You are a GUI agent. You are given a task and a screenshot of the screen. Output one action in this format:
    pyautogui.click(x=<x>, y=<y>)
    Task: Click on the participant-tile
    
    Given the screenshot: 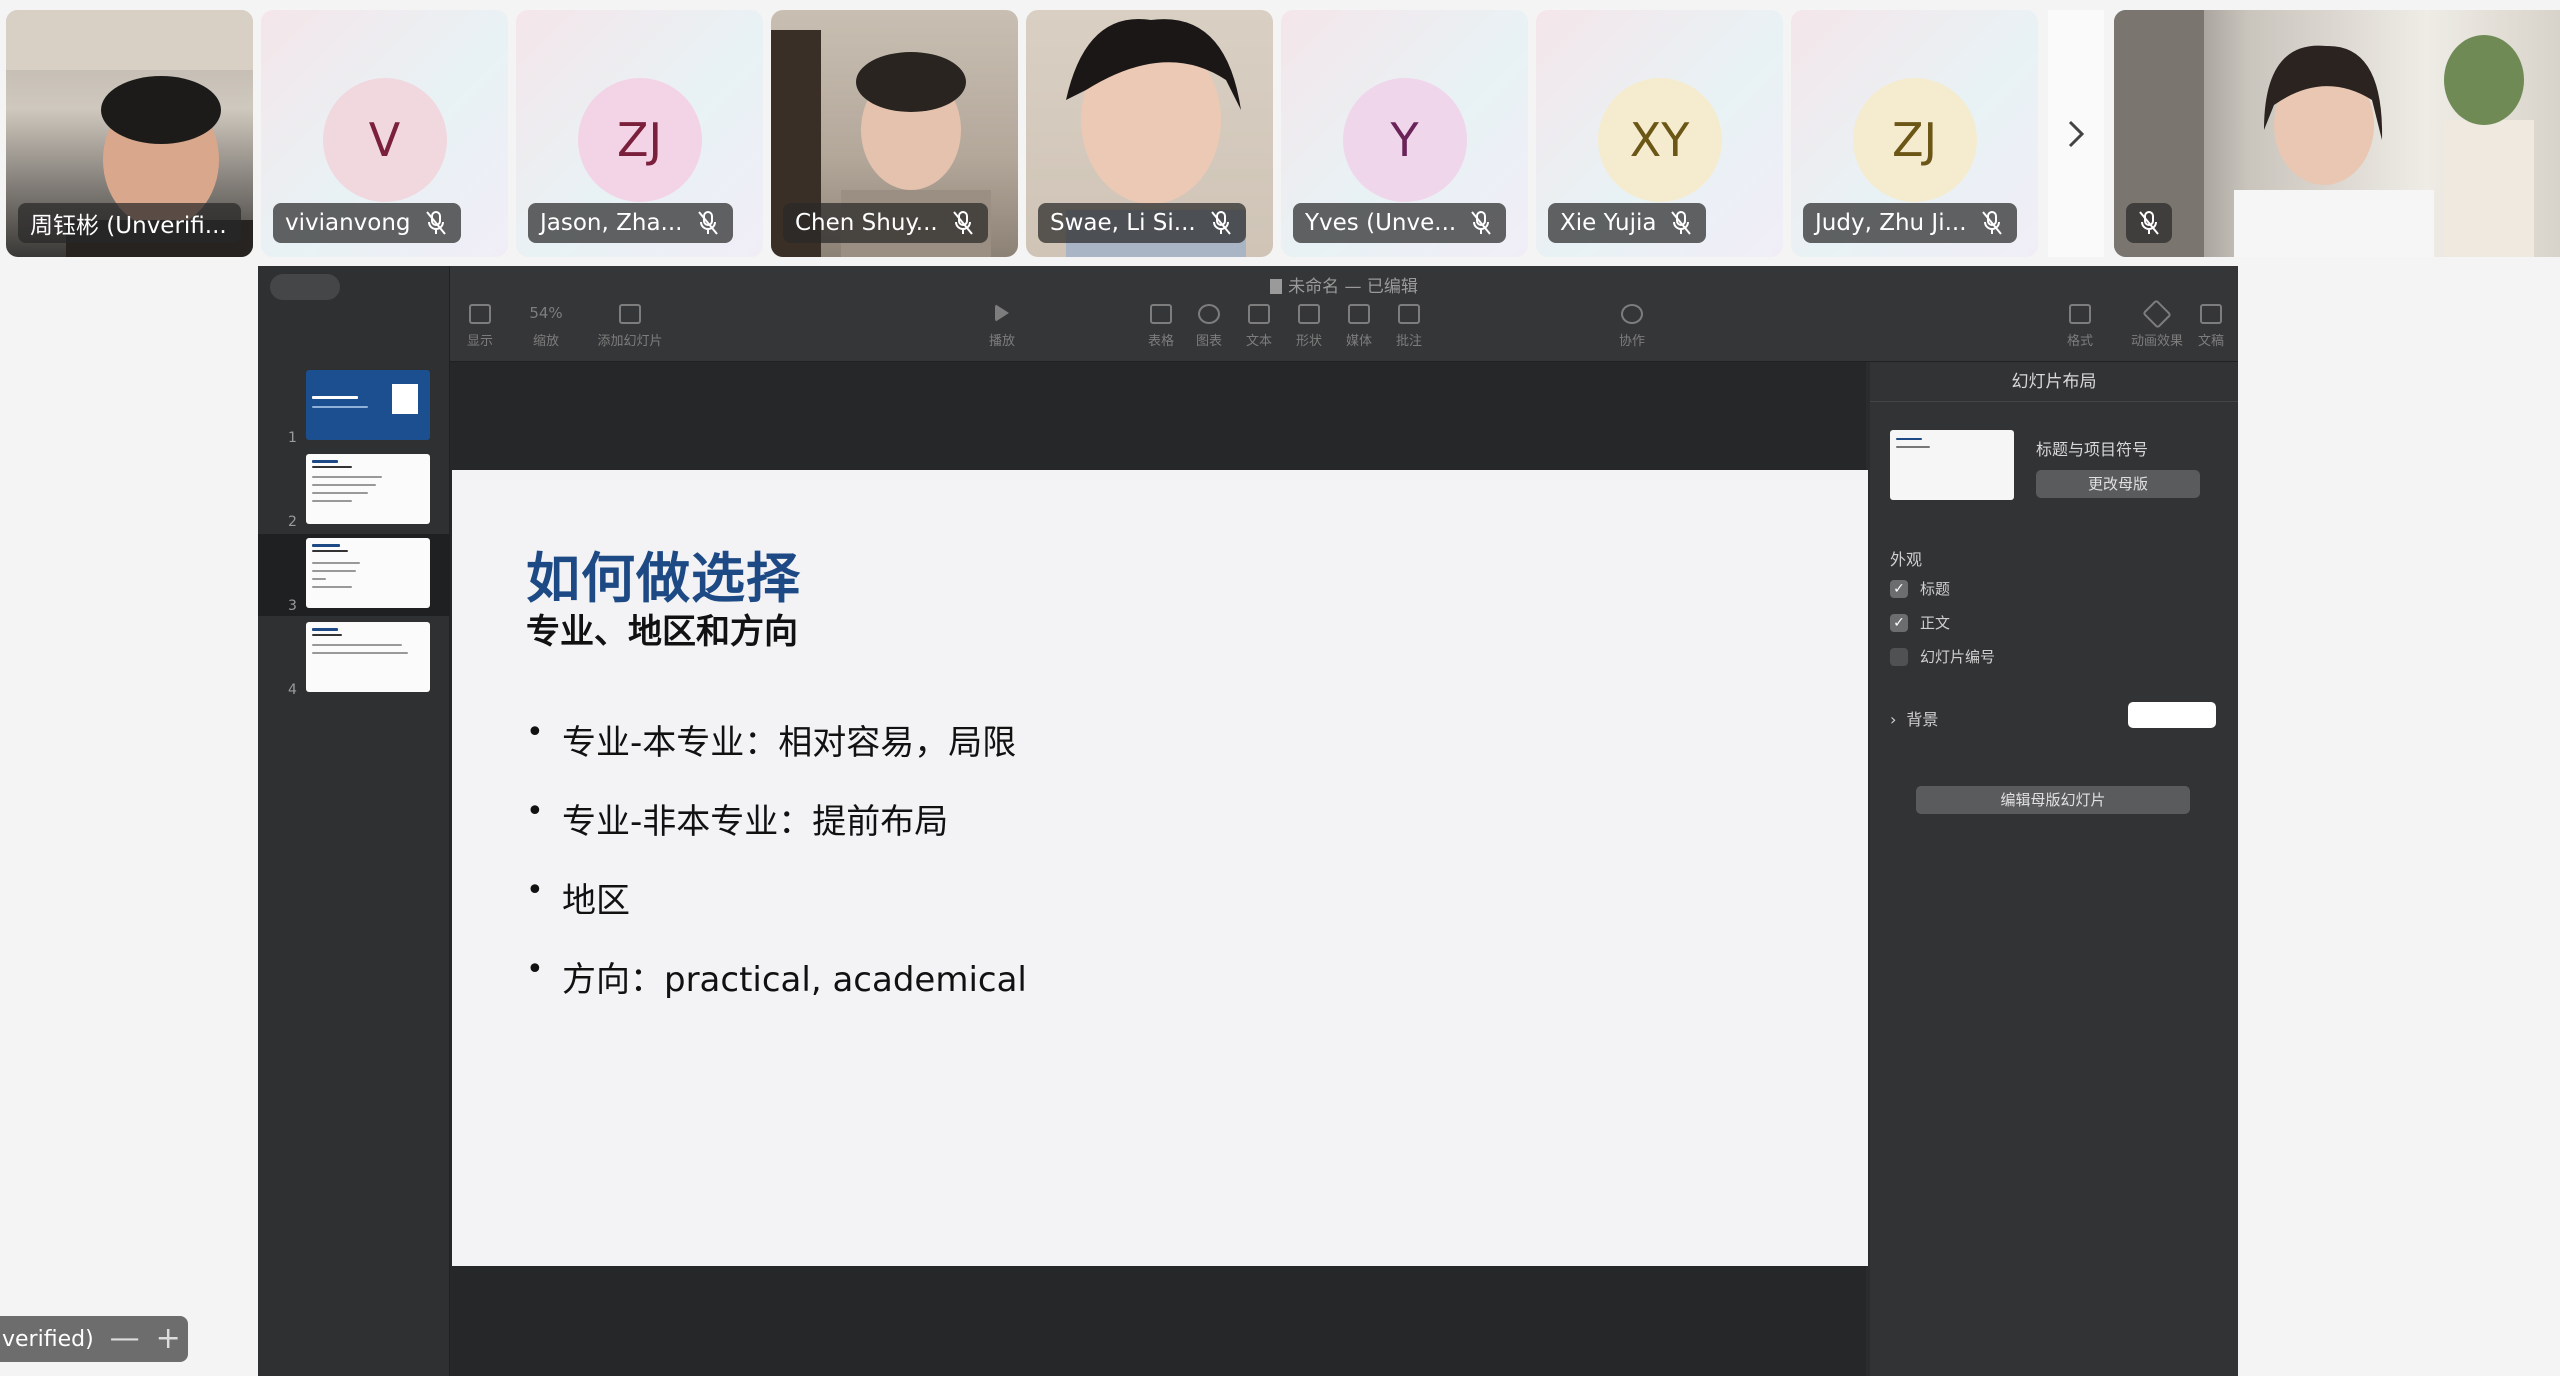 What is the action you would take?
    pyautogui.click(x=2337, y=133)
    